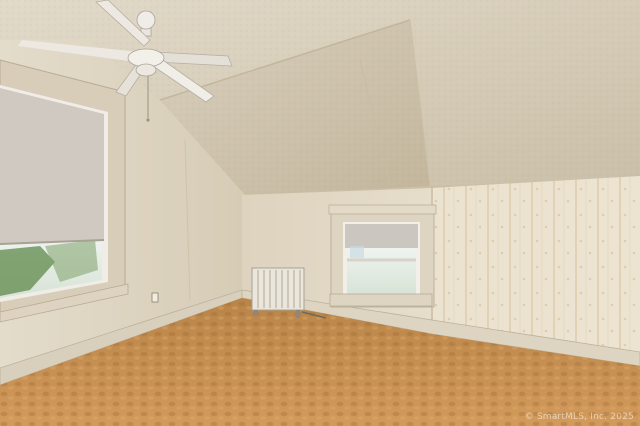  What do you see at coordinates (382, 256) in the screenshot?
I see `back-window` at bounding box center [382, 256].